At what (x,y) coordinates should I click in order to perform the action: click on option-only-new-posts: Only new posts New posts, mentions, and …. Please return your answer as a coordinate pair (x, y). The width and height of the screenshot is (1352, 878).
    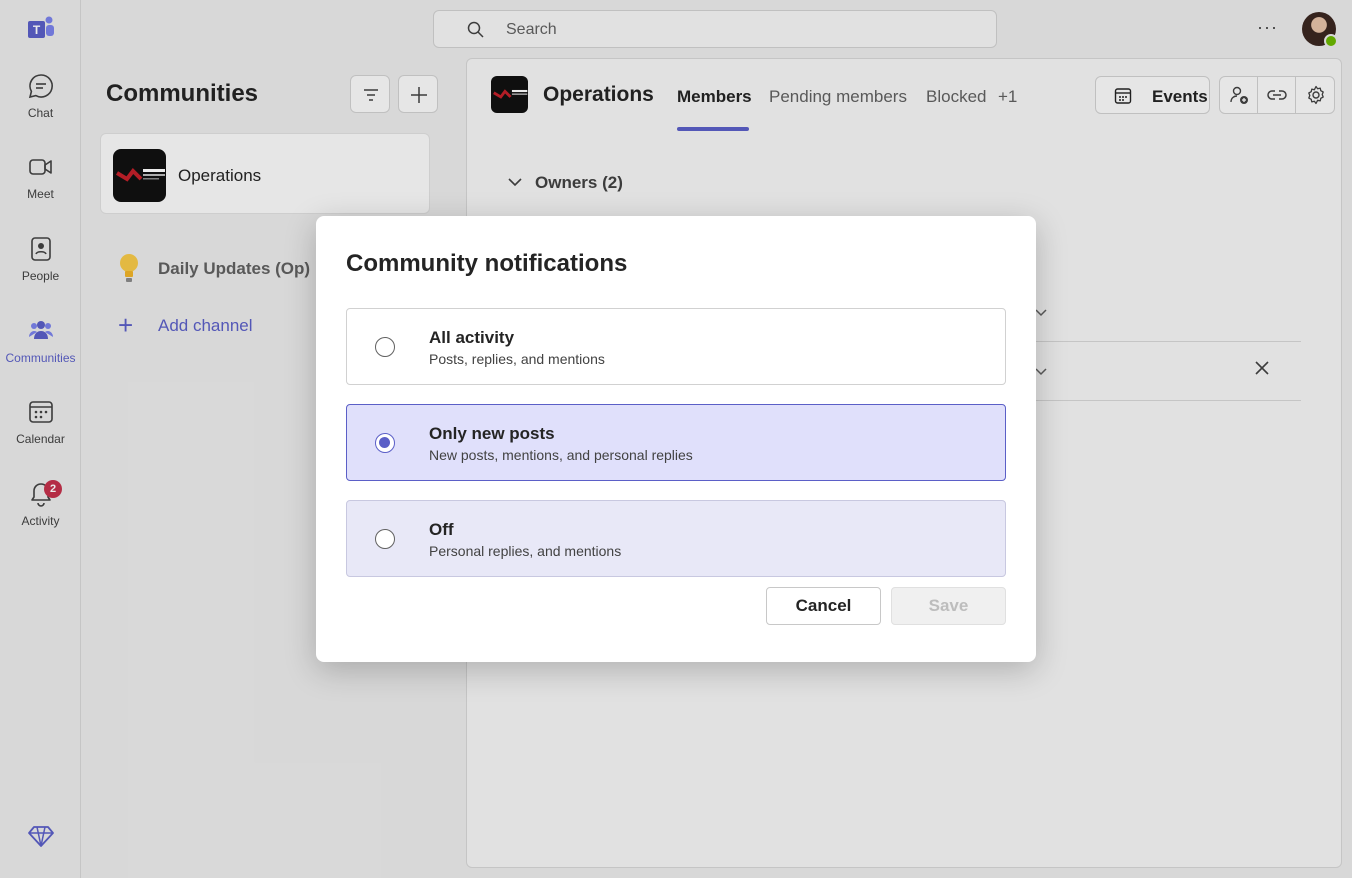
    Looking at the image, I should click on (676, 442).